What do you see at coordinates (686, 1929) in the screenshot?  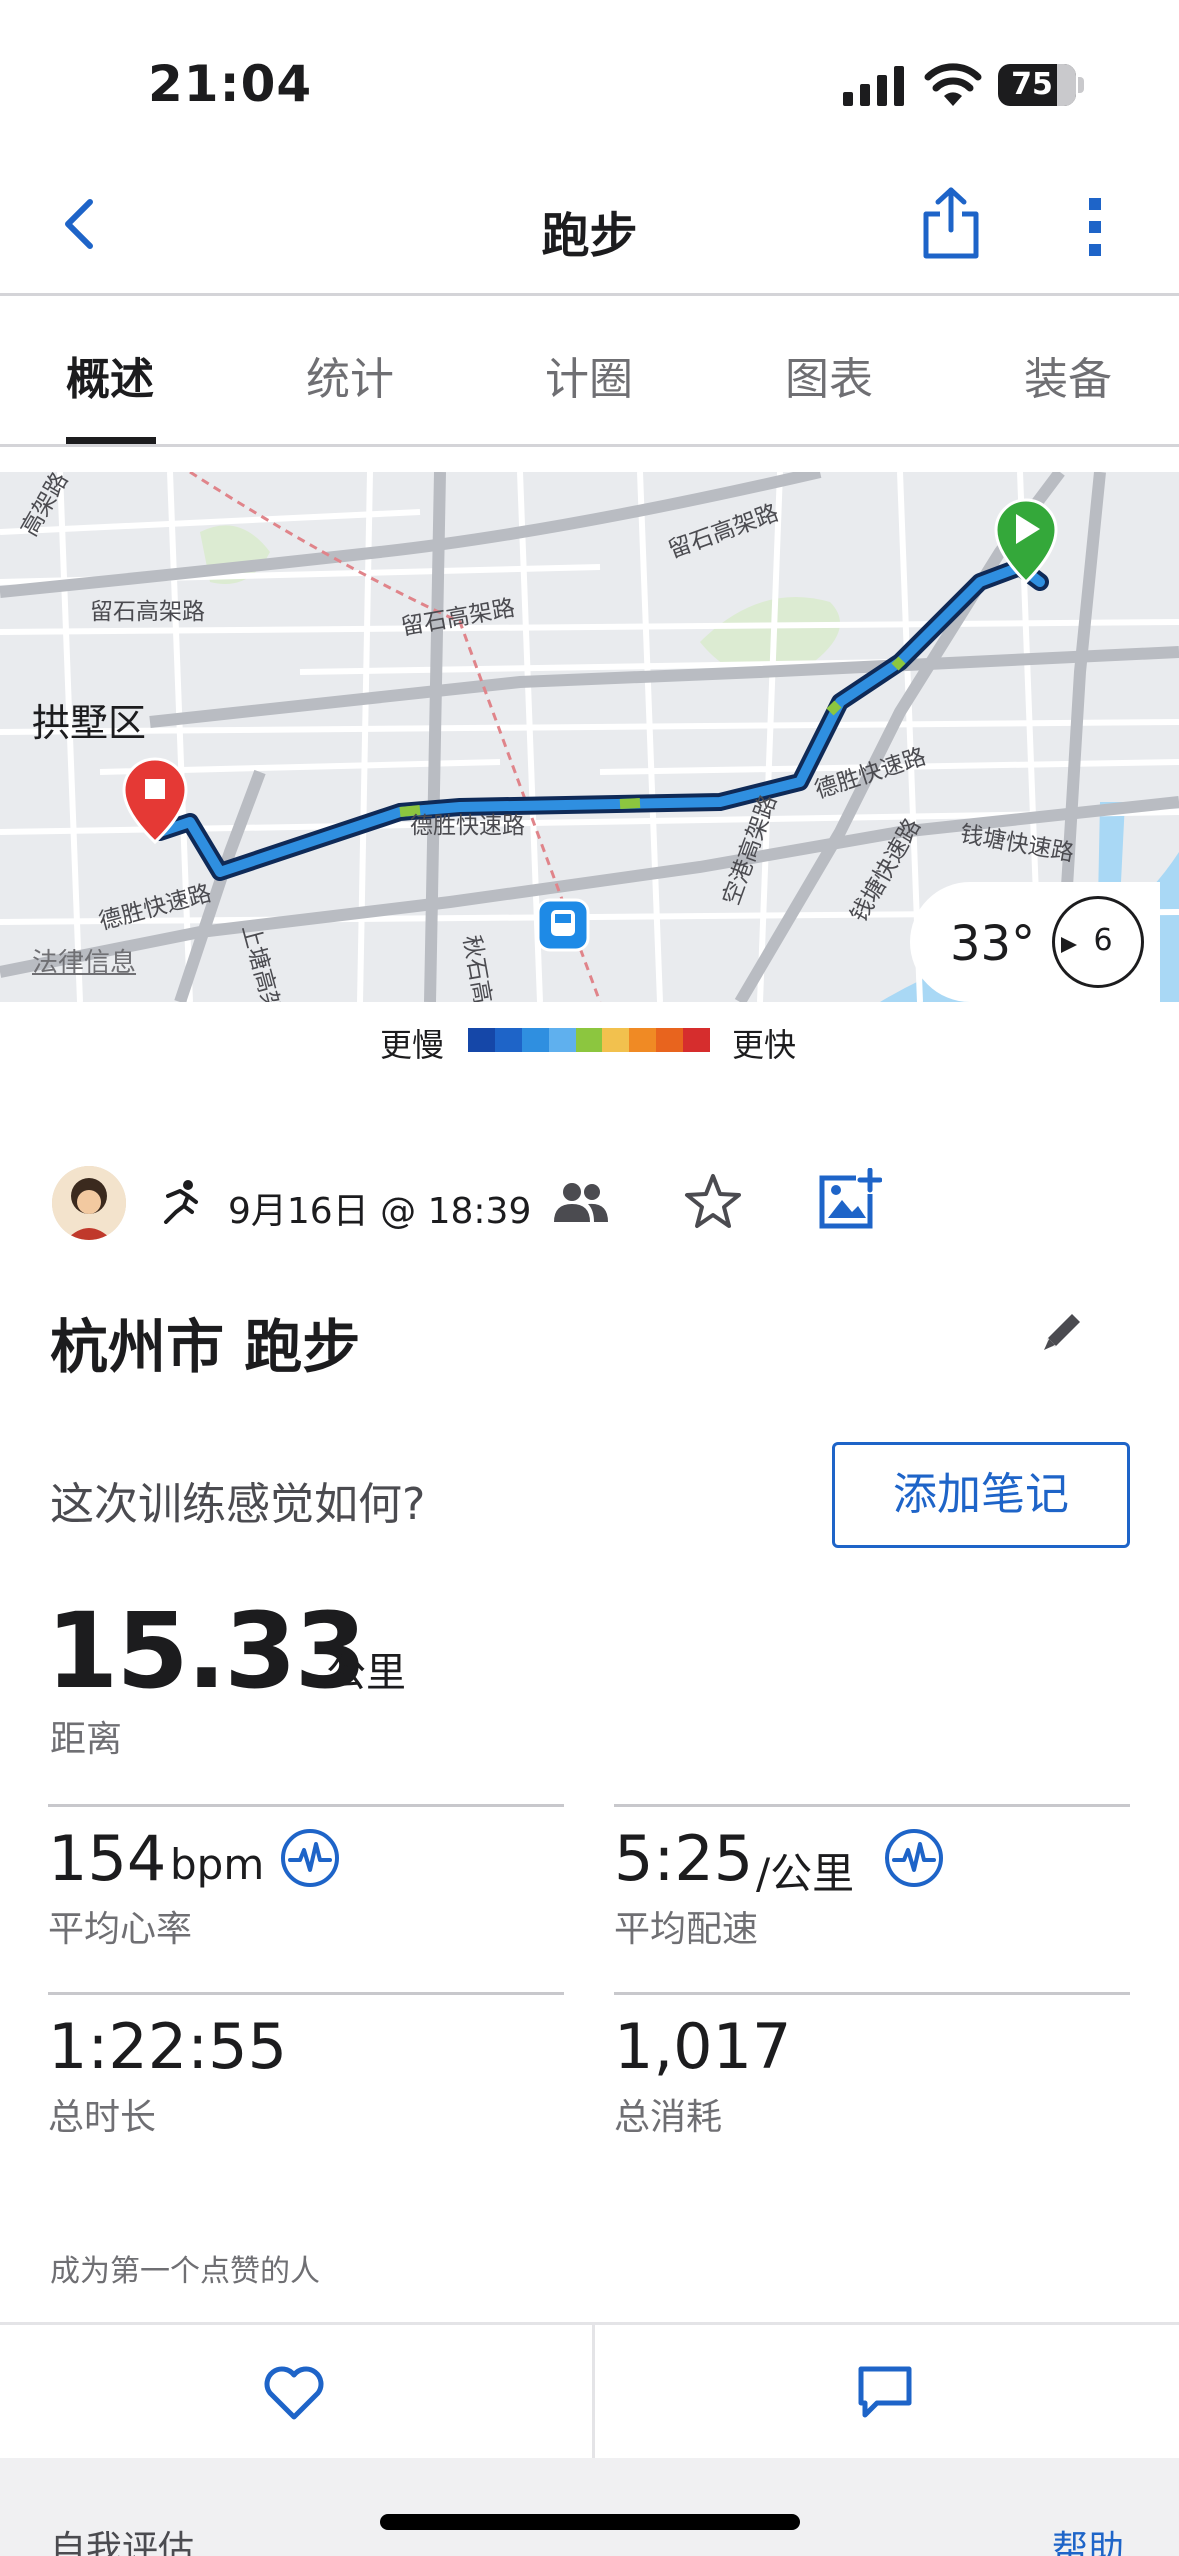 I see `pace-label: 平均配速` at bounding box center [686, 1929].